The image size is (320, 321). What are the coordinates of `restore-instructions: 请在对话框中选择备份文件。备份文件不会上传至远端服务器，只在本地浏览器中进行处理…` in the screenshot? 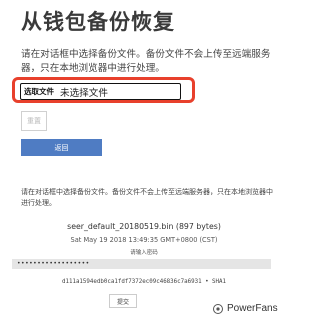 It's located at (147, 197).